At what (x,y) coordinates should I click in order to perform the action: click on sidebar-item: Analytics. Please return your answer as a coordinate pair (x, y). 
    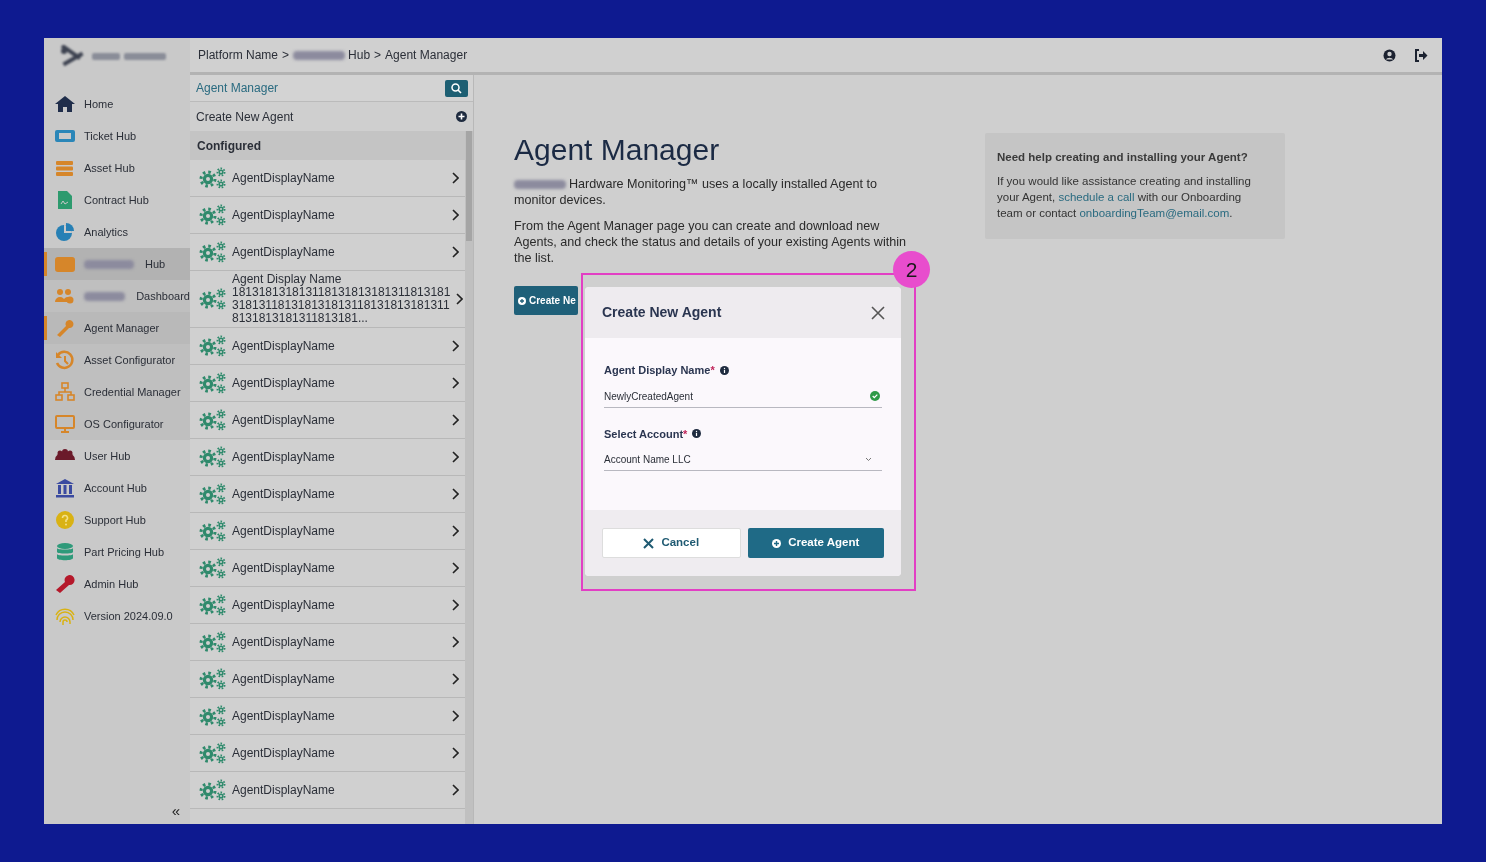
    Looking at the image, I should click on (117, 232).